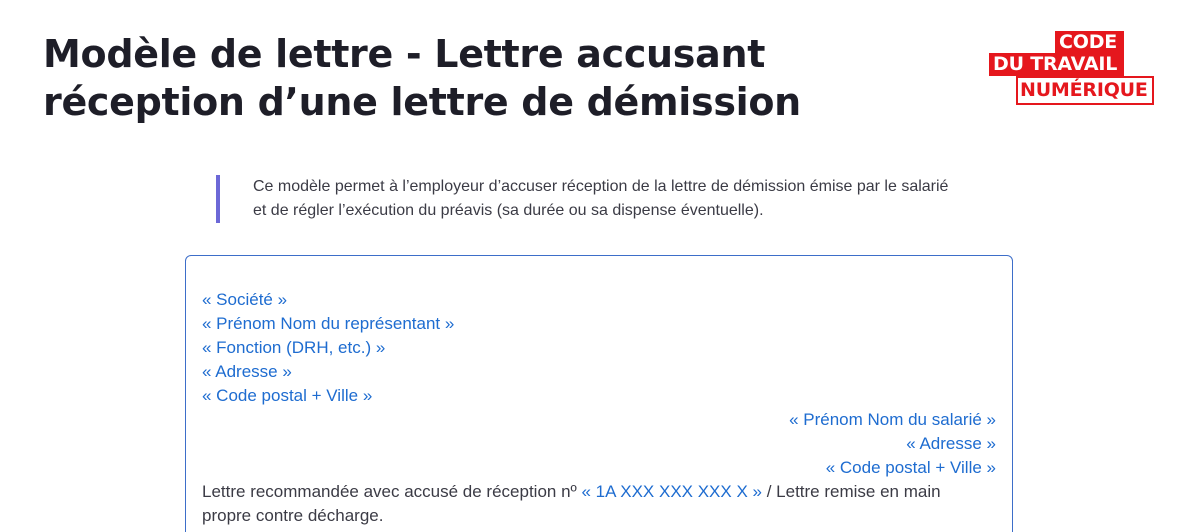  Describe the element at coordinates (892, 419) in the screenshot. I see `recipient-name-placeholder: « Prénom Nom du salarié »` at that location.